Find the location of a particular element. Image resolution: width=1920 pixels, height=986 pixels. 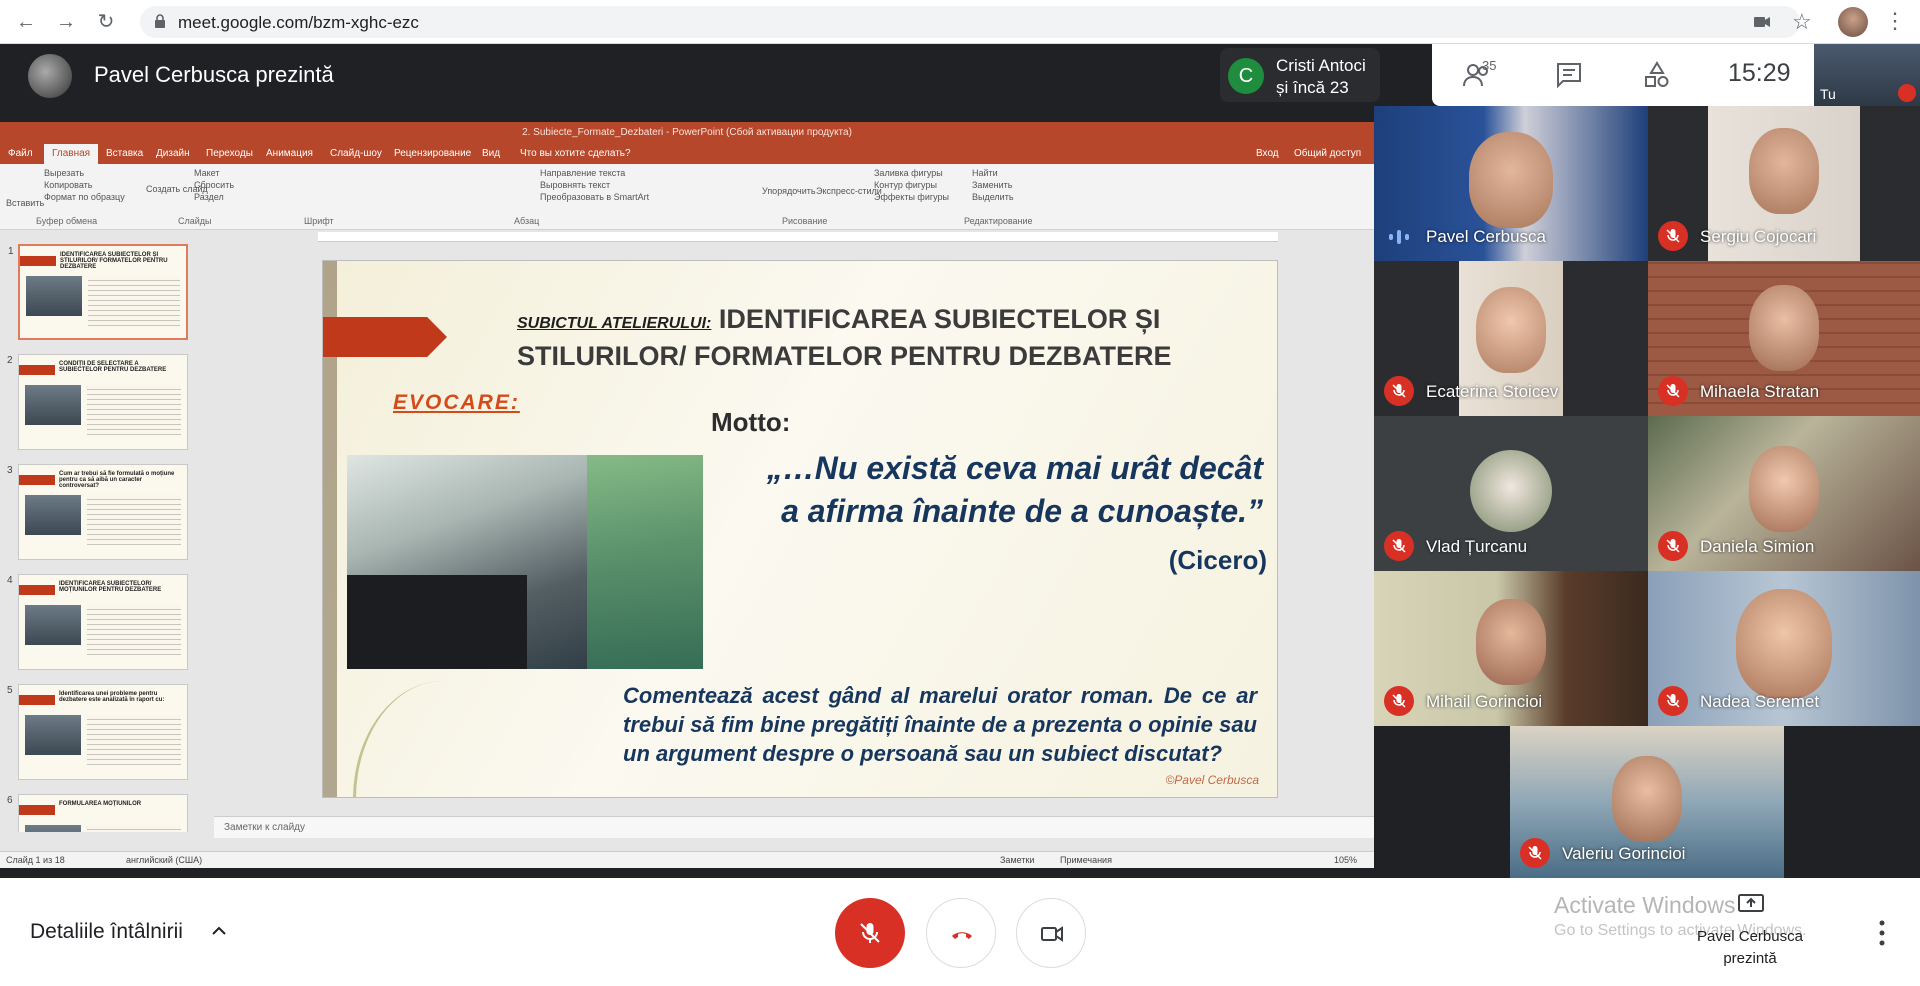

ribbon-shape-outline: Контур фигуры is located at coordinates (905, 185).